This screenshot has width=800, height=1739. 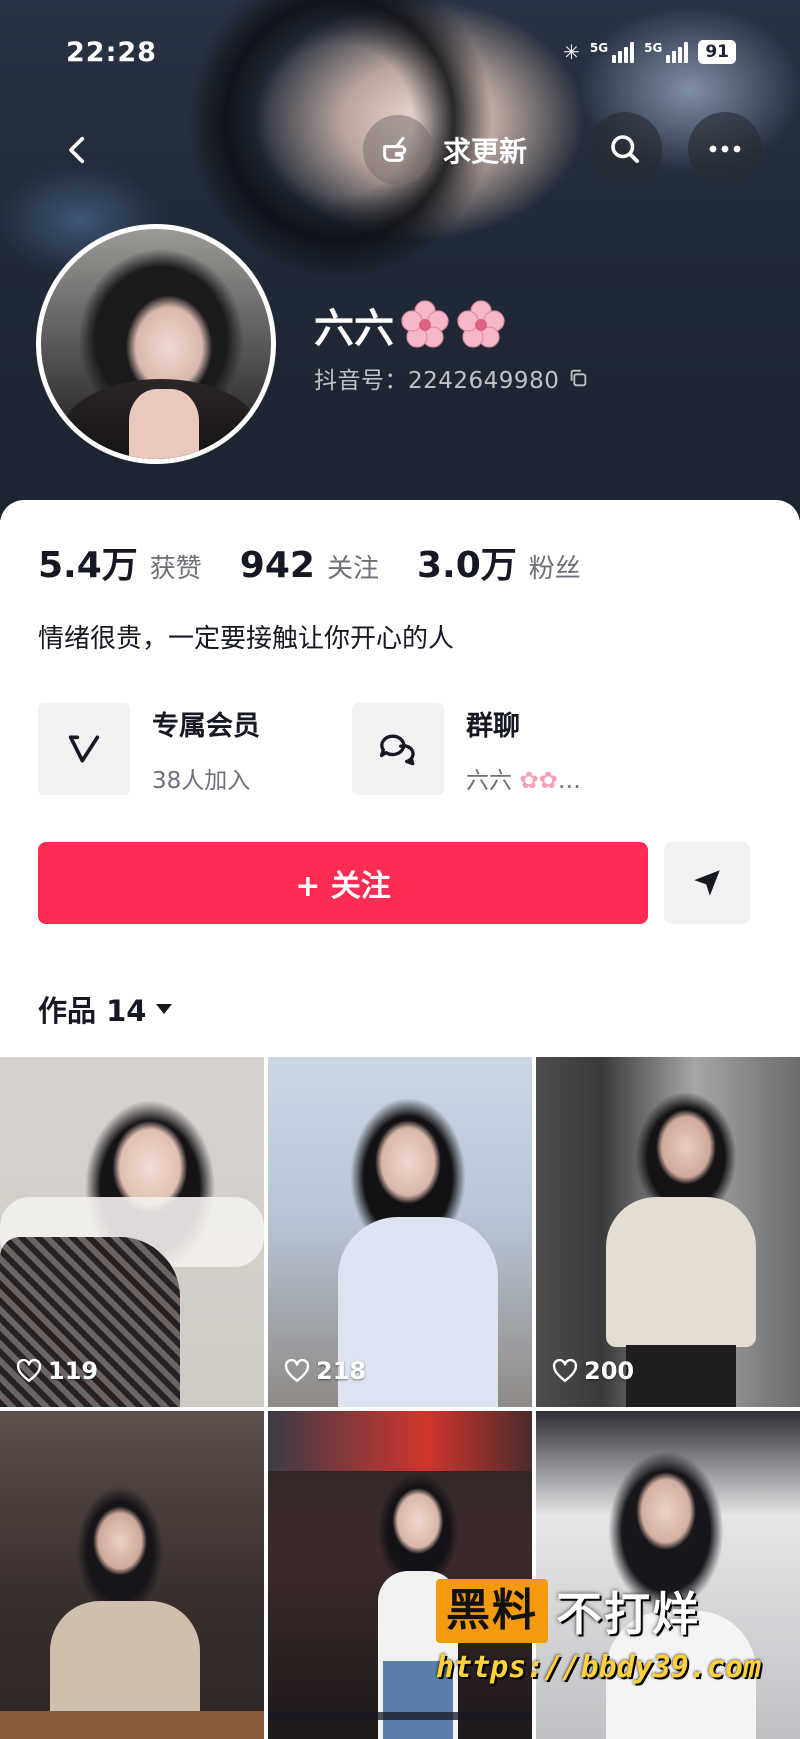 I want to click on stat-following: 942 关注, so click(x=309, y=565).